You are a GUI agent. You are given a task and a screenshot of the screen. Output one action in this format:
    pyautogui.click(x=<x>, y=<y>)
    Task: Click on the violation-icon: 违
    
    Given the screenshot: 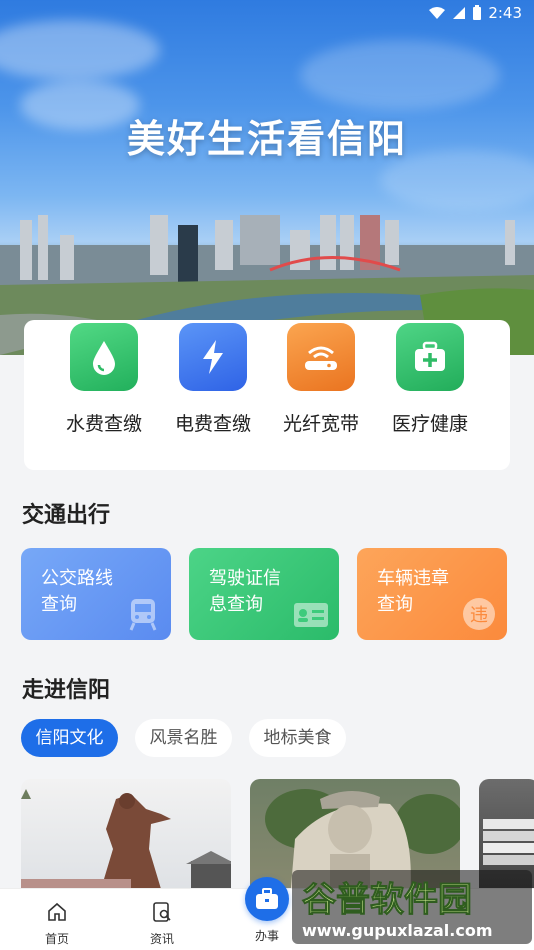 What is the action you would take?
    pyautogui.click(x=479, y=614)
    